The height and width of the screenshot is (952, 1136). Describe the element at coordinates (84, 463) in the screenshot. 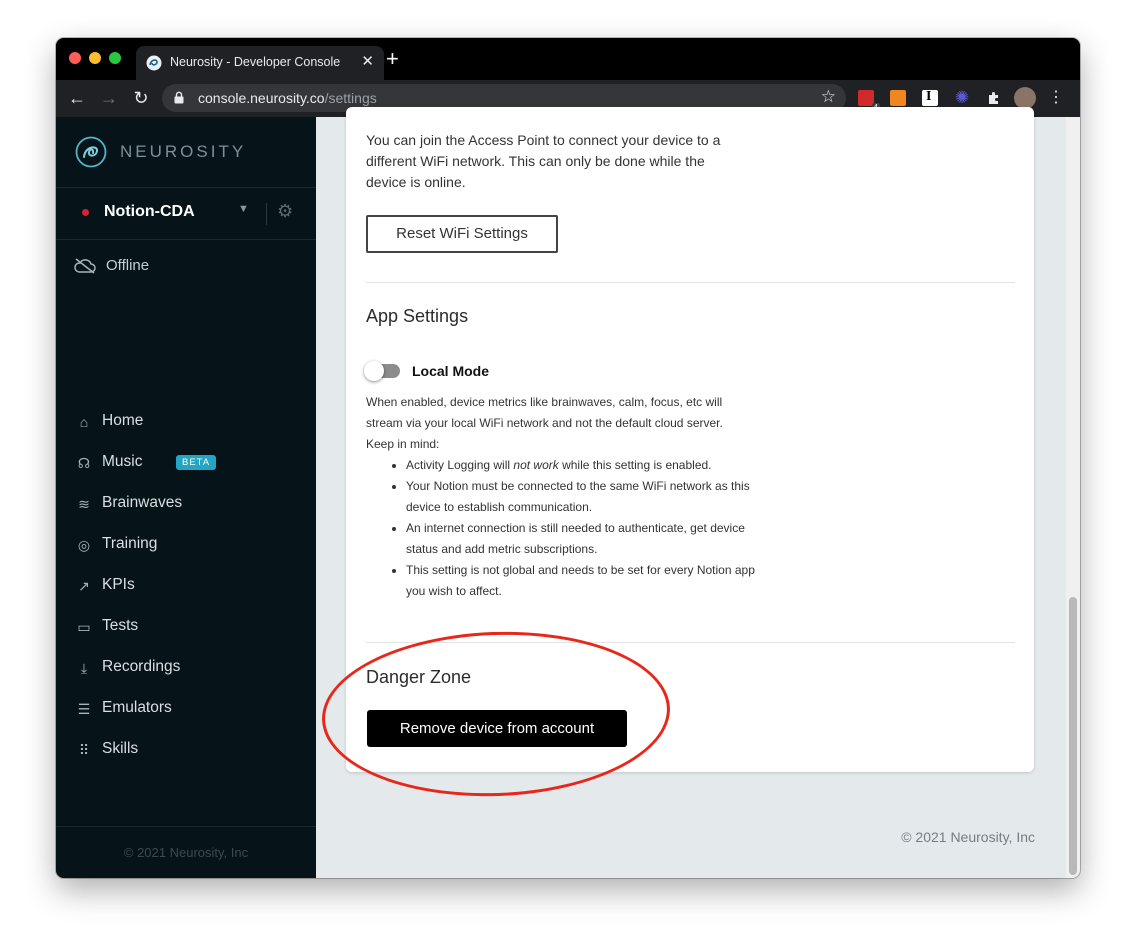

I see `headphones-icon: ☊` at that location.